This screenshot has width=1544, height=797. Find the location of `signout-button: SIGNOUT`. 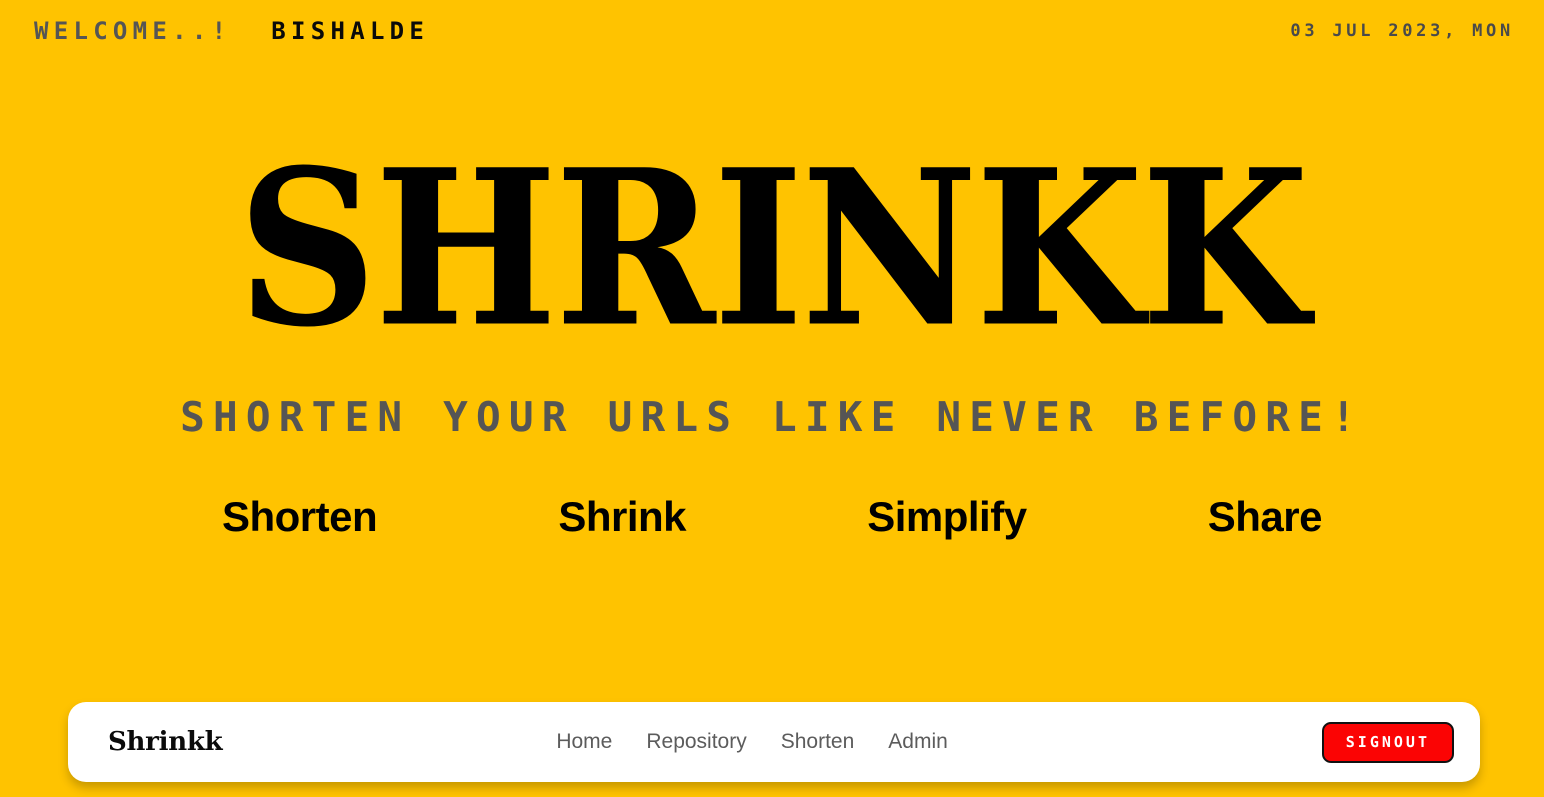

signout-button: SIGNOUT is located at coordinates (1387, 742).